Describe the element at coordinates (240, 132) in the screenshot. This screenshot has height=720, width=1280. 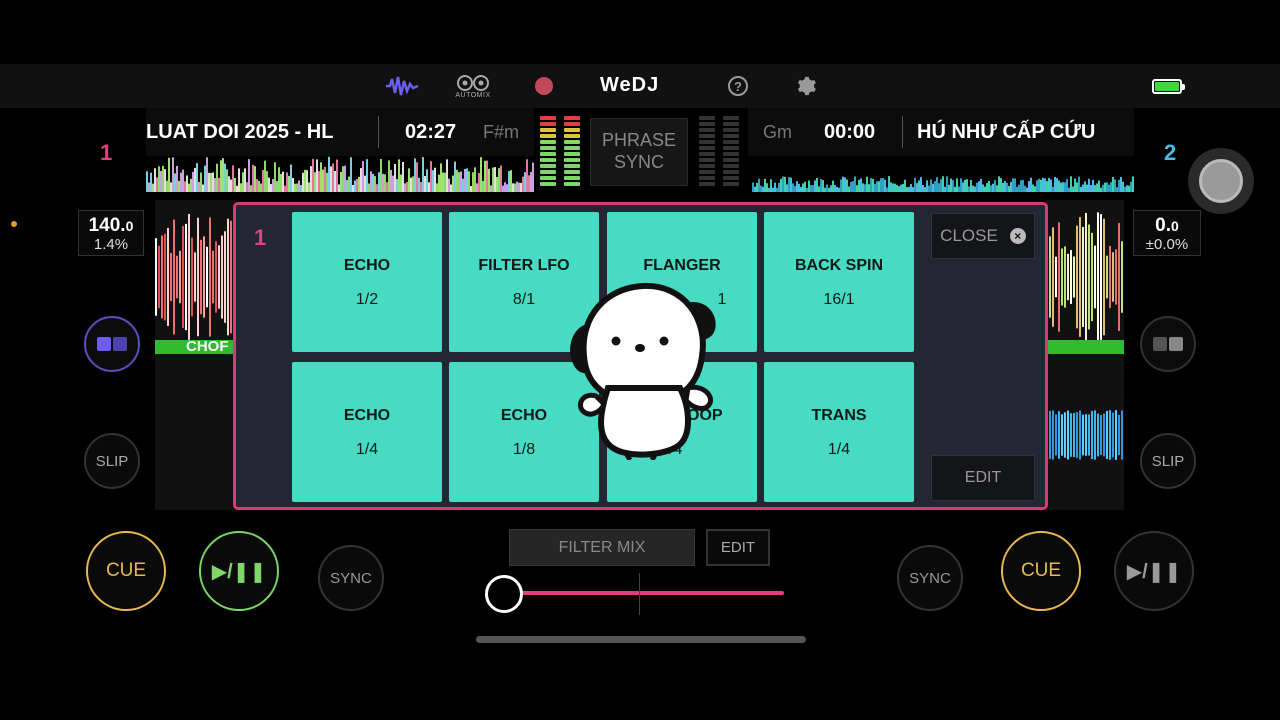
I see `deck1-track-title: LUAT DOI 2025 - HL` at that location.